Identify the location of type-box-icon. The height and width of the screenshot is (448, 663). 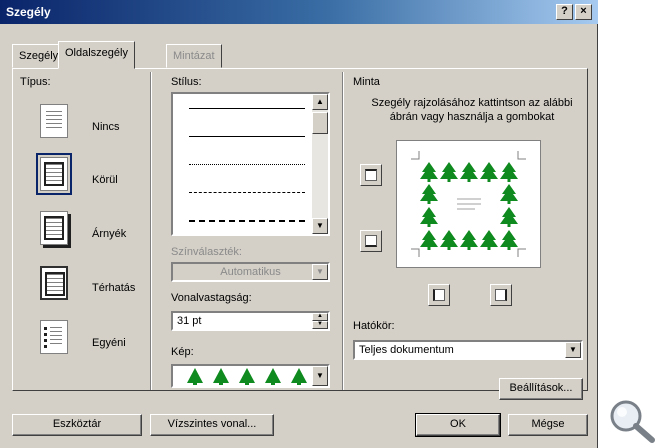
(54, 174).